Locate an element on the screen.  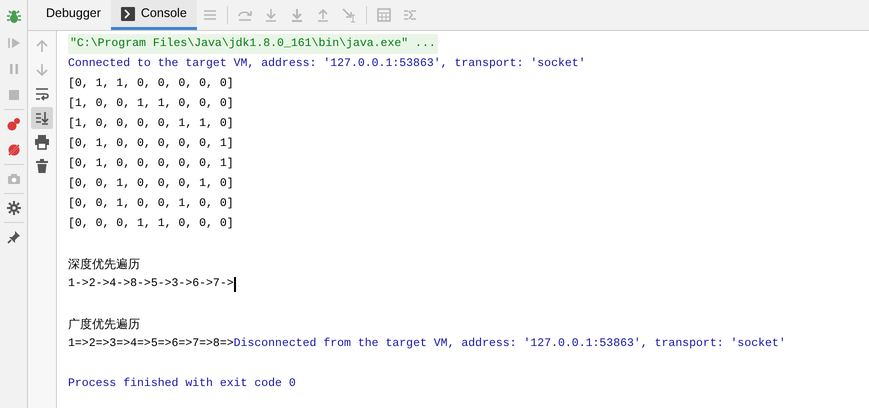
output-line: [0, 0, 1, 0, 0, 0, 1, 0] is located at coordinates (151, 184).